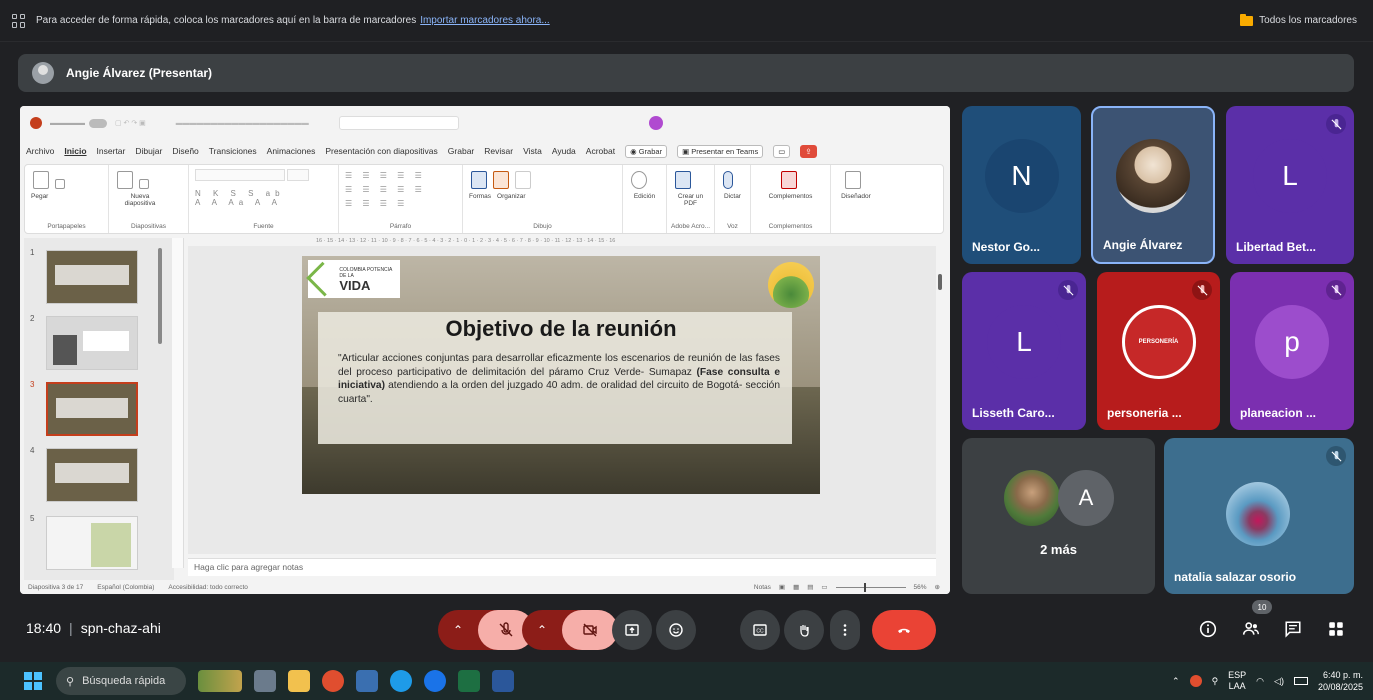 The width and height of the screenshot is (1373, 700). Describe the element at coordinates (98, 123) in the screenshot. I see `autosave-toggle` at that location.